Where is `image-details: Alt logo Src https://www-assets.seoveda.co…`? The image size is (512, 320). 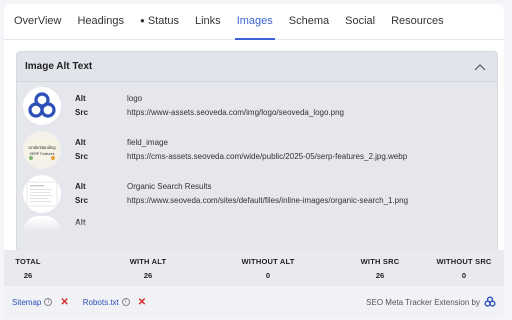 image-details: Alt logo Src https://www-assets.seoveda.co… is located at coordinates (209, 106).